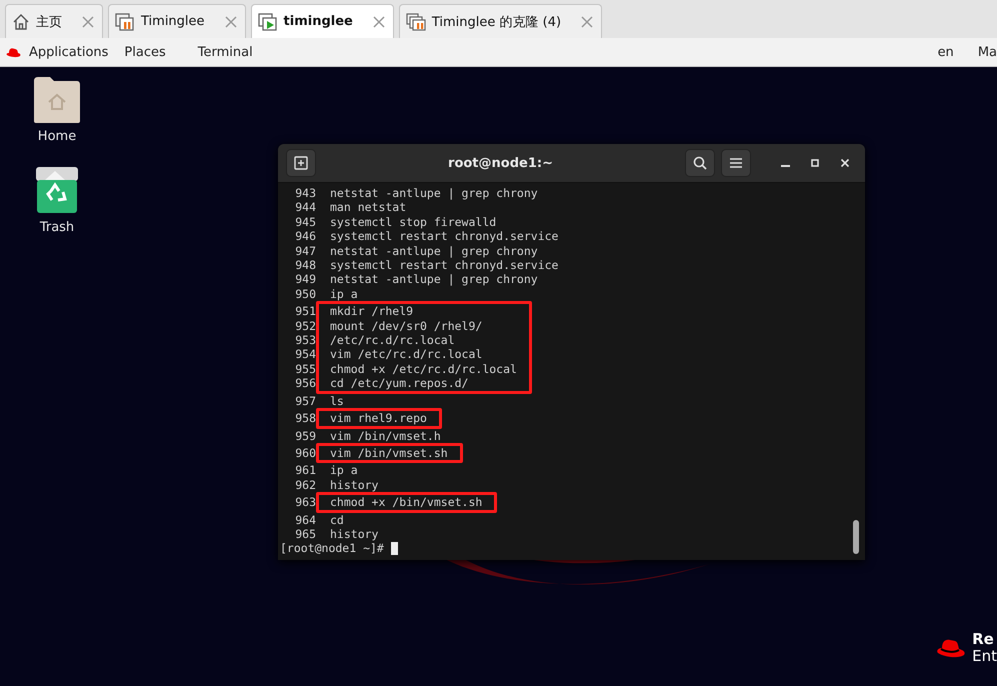 Image resolution: width=997 pixels, height=686 pixels. I want to click on history-command: chmod +x /etc/rc.d/rc.local, so click(423, 369).